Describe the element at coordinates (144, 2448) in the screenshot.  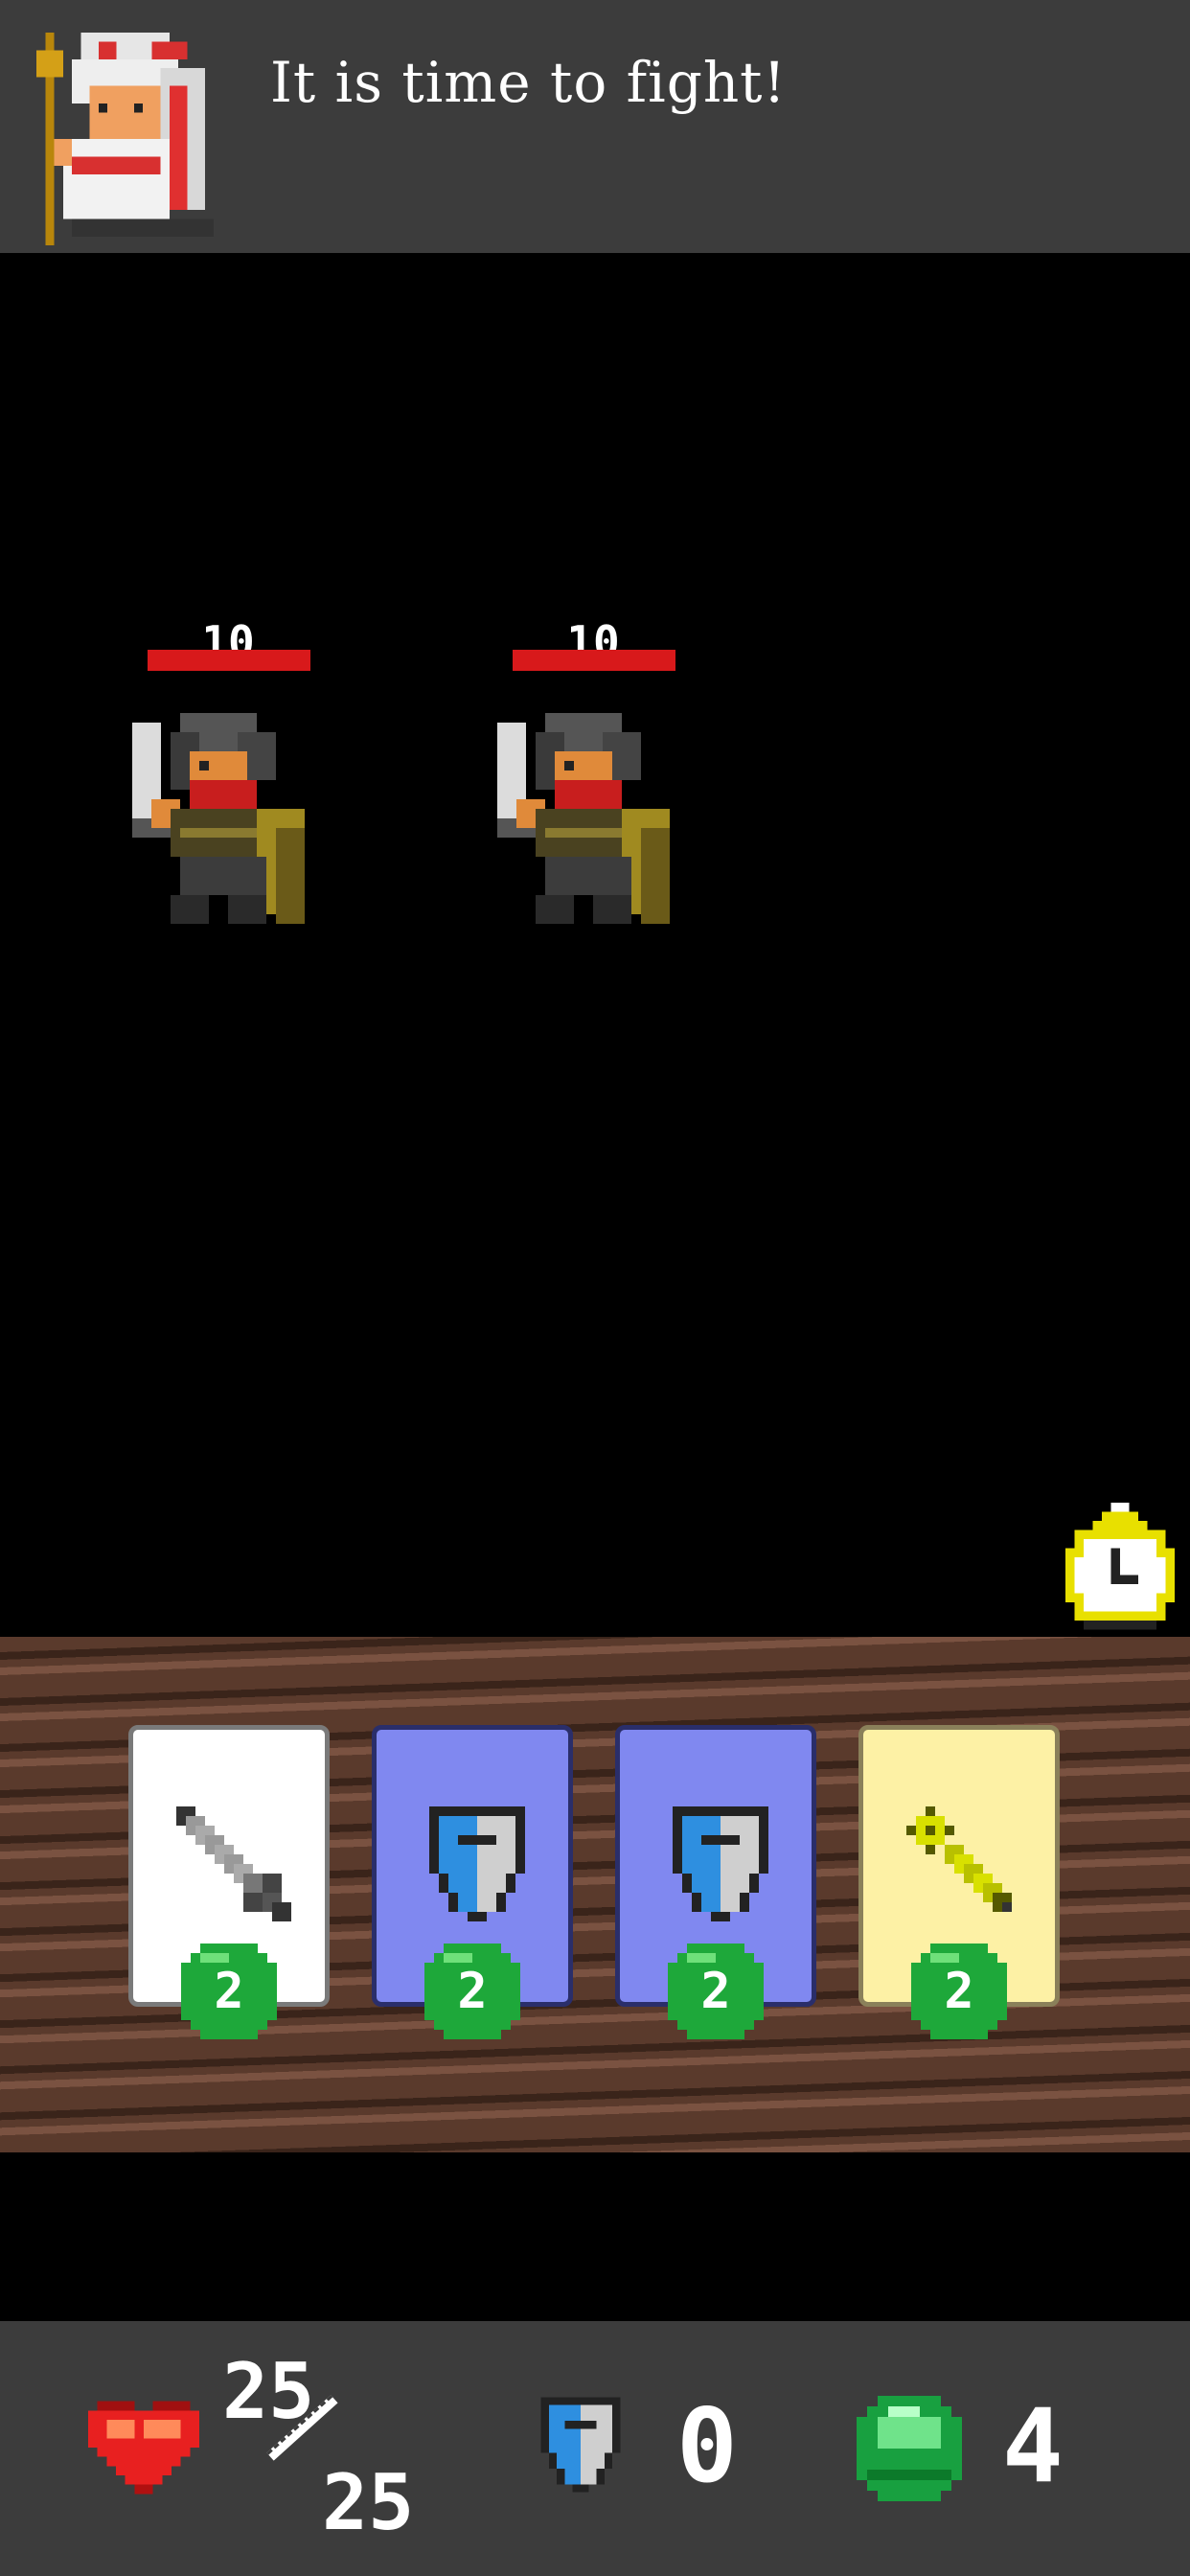
I see `heart-icon` at that location.